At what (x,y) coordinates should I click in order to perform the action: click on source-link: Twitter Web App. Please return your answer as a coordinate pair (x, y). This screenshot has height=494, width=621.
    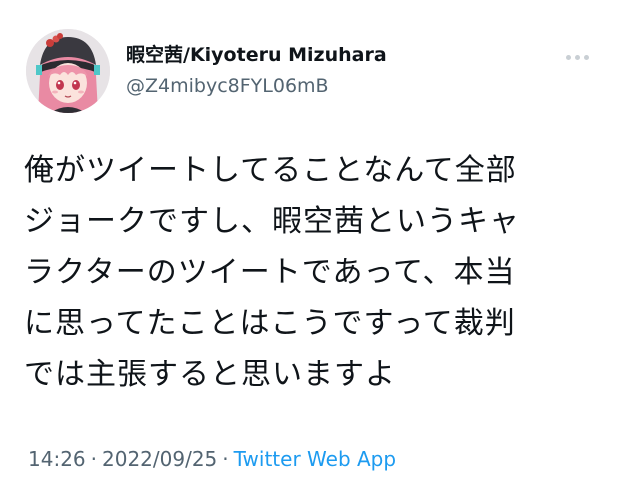
    Looking at the image, I should click on (315, 459).